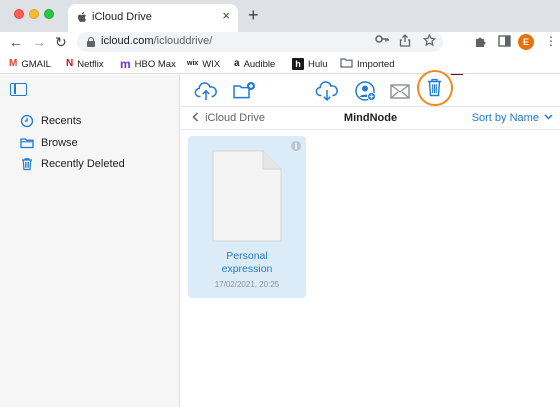 The width and height of the screenshot is (560, 407). What do you see at coordinates (247, 196) in the screenshot?
I see `document-thumbnail-icon` at bounding box center [247, 196].